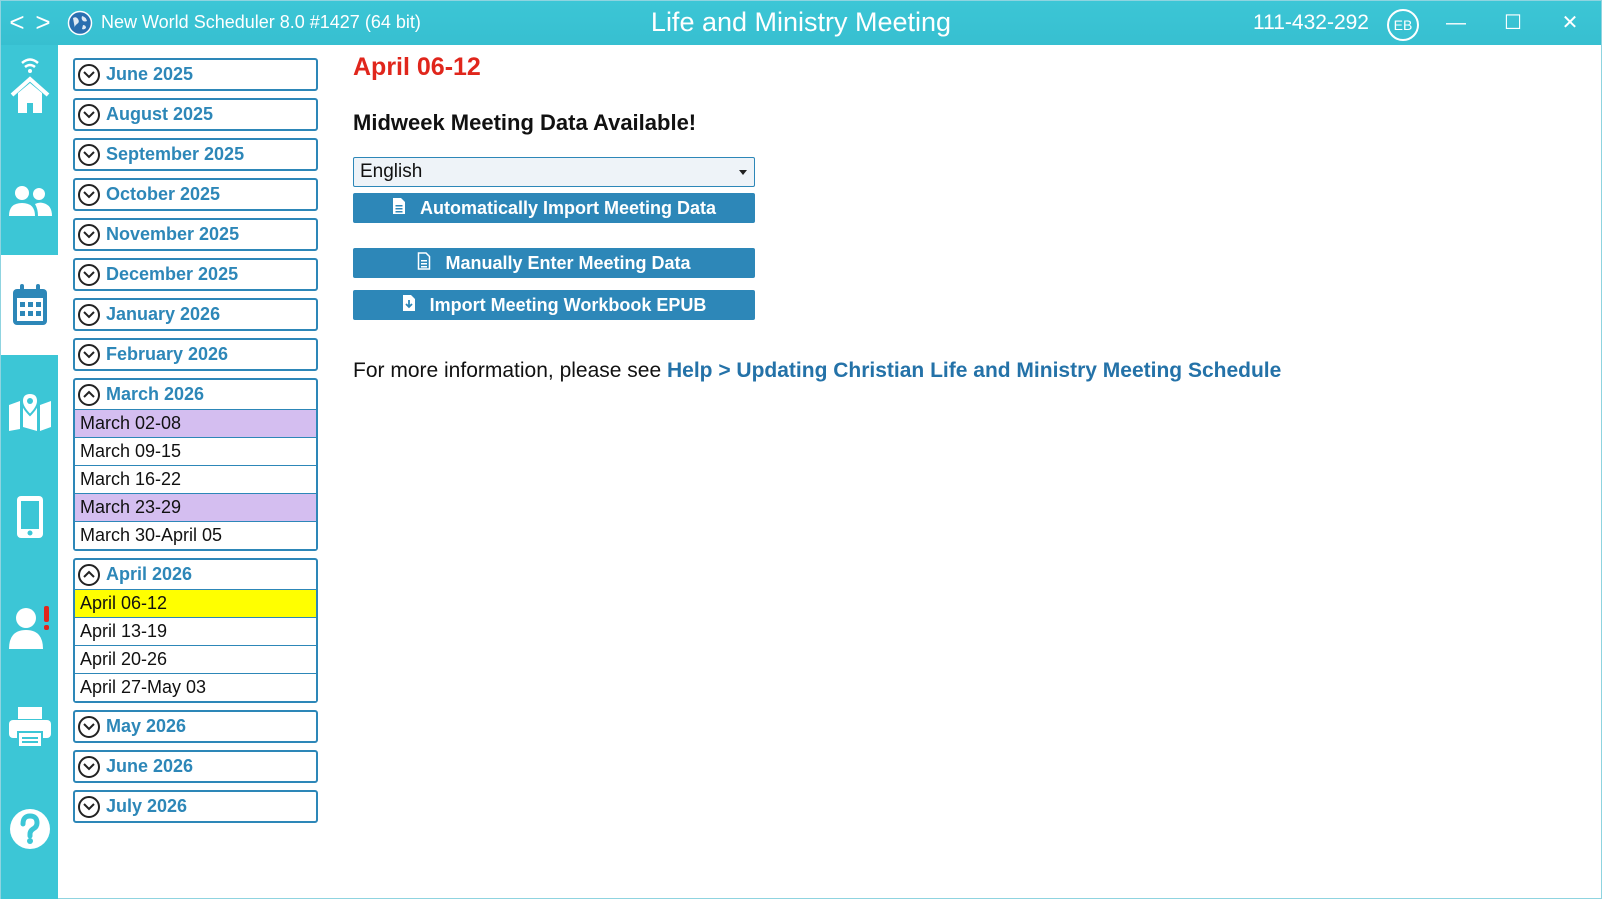  I want to click on data-available-heading: Midweek Meeting Data Available!, so click(525, 122).